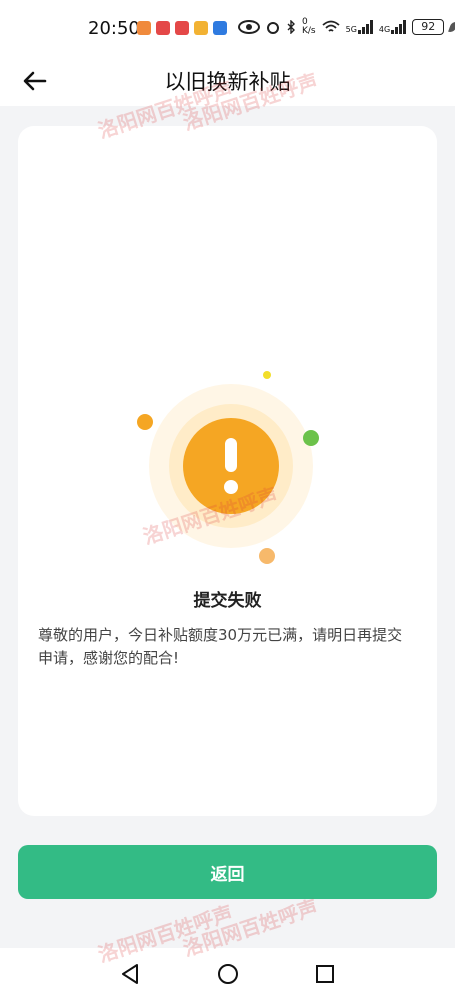 The image size is (455, 1000). I want to click on square-recent-icon, so click(325, 974).